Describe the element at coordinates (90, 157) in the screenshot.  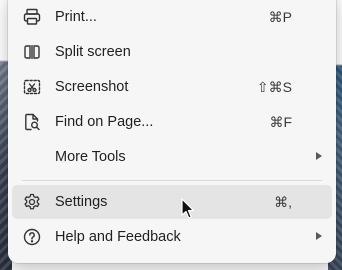
I see `menu-item-label: More Tools` at that location.